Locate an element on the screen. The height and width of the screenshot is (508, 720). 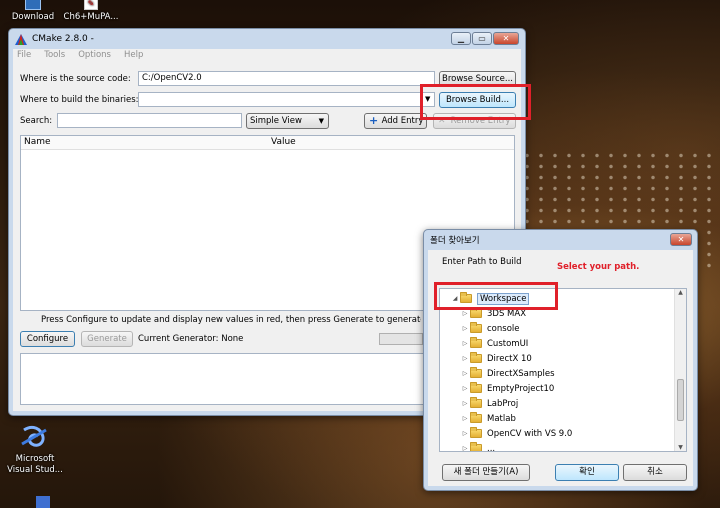
configure-button: Configure is located at coordinates (47, 339).